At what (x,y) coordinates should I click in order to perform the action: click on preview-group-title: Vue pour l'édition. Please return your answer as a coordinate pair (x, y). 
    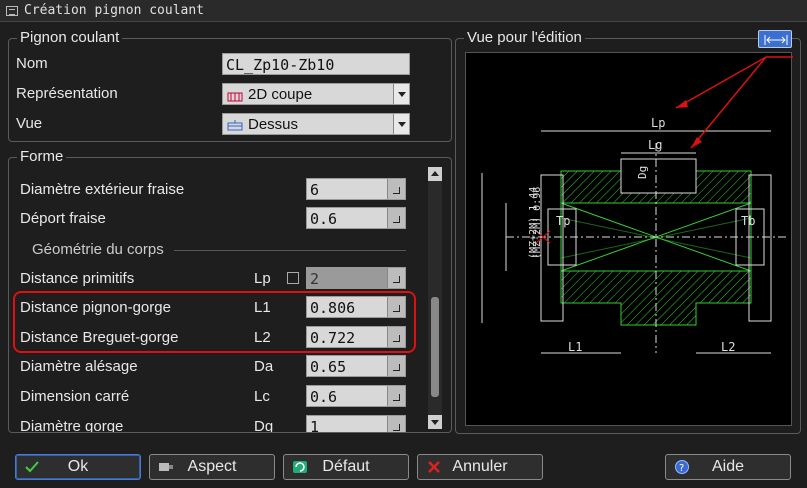
    Looking at the image, I should click on (524, 37).